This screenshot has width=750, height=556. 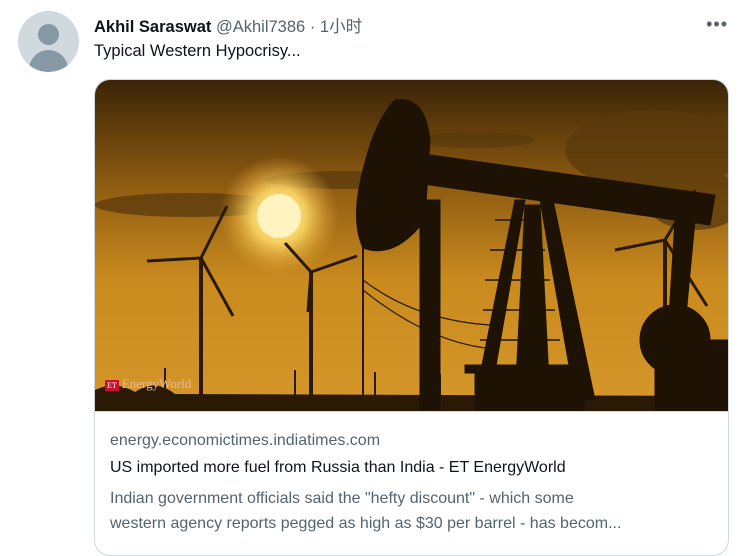 I want to click on more-icon: •••, so click(x=717, y=24).